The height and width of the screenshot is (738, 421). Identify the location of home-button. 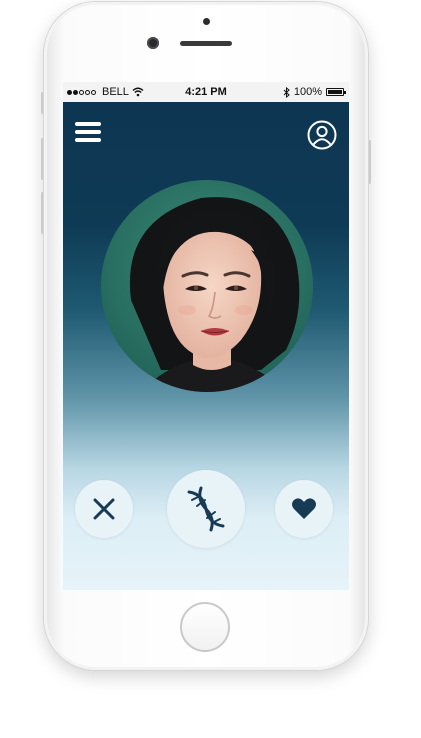
(205, 627).